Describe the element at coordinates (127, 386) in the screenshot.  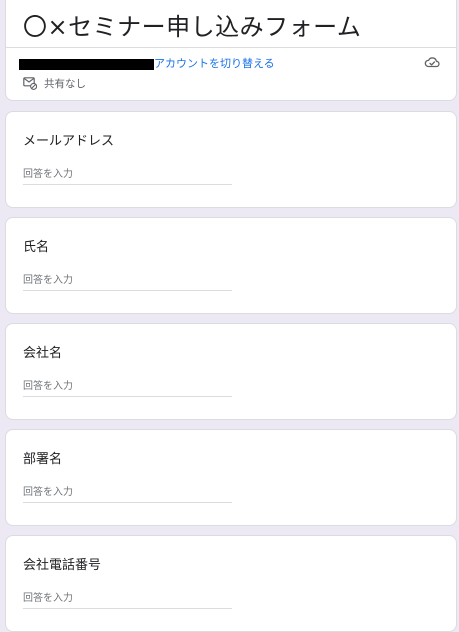
I see `company-answer-input` at that location.